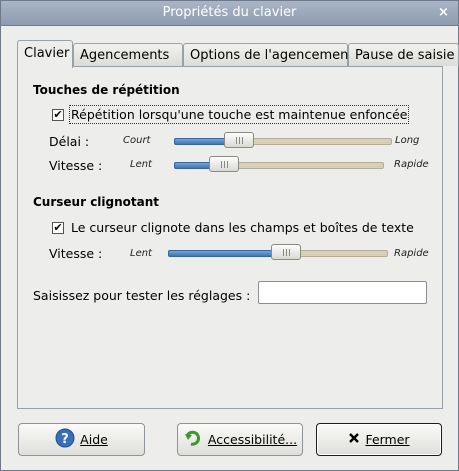 The image size is (459, 471). What do you see at coordinates (354, 439) in the screenshot?
I see `close-x-icon` at bounding box center [354, 439].